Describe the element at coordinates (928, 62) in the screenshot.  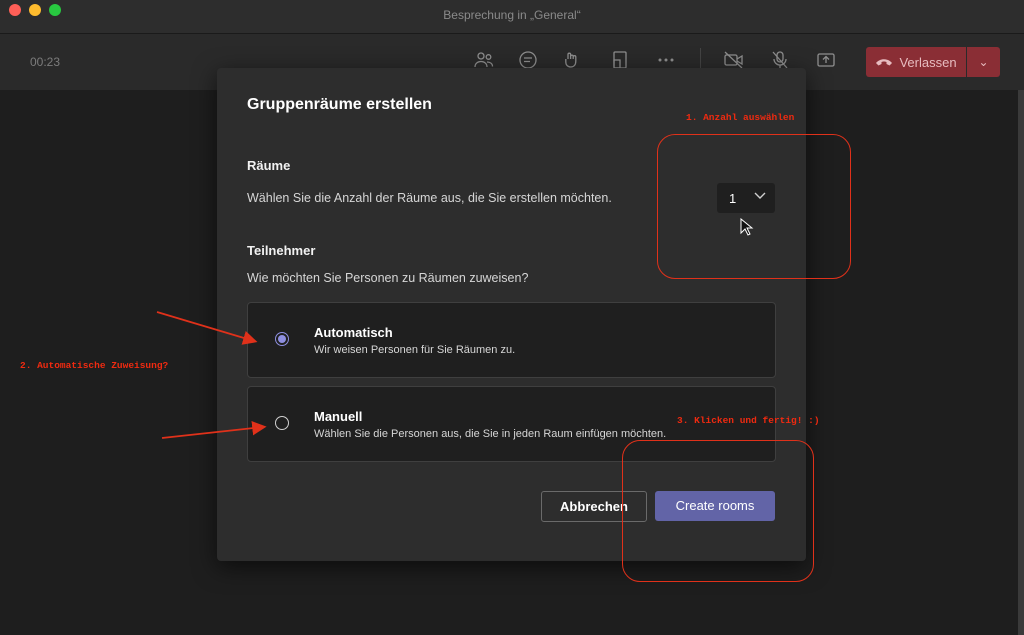
I see `leave-label: Verlassen` at that location.